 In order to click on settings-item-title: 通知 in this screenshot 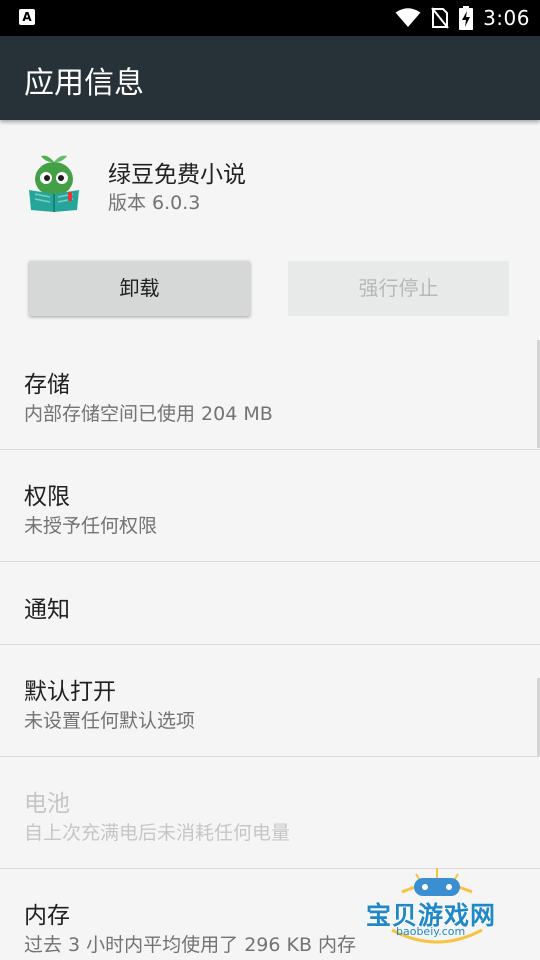, I will do `click(47, 610)`.